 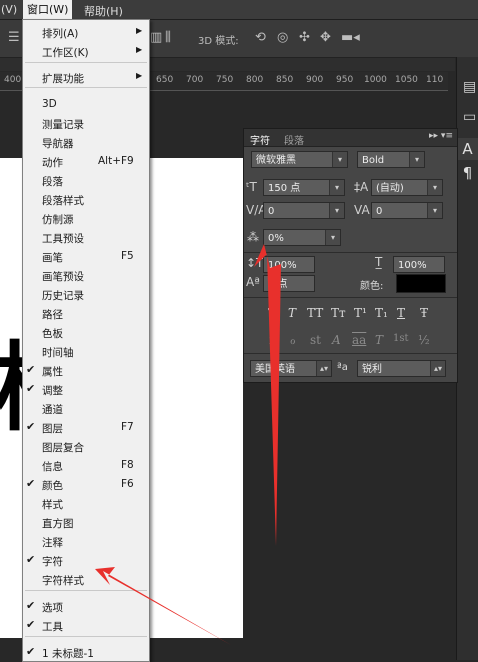 I want to click on menu-item: ✔ 工具, so click(x=86, y=625).